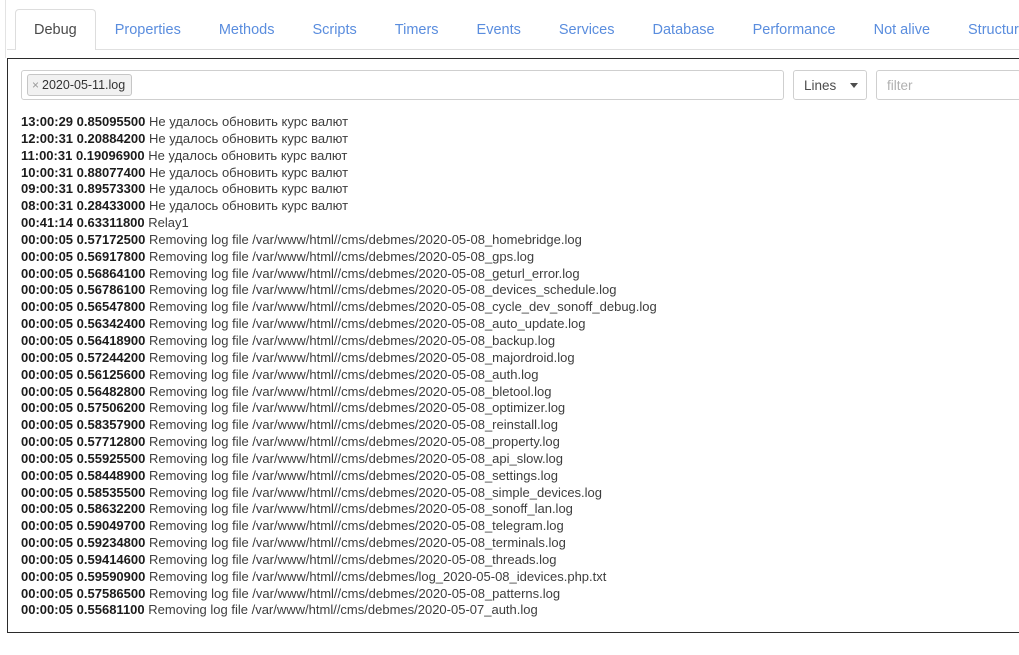 This screenshot has height=655, width=1019. What do you see at coordinates (111, 324) in the screenshot?
I see `log-line-duration: 0.56342400` at bounding box center [111, 324].